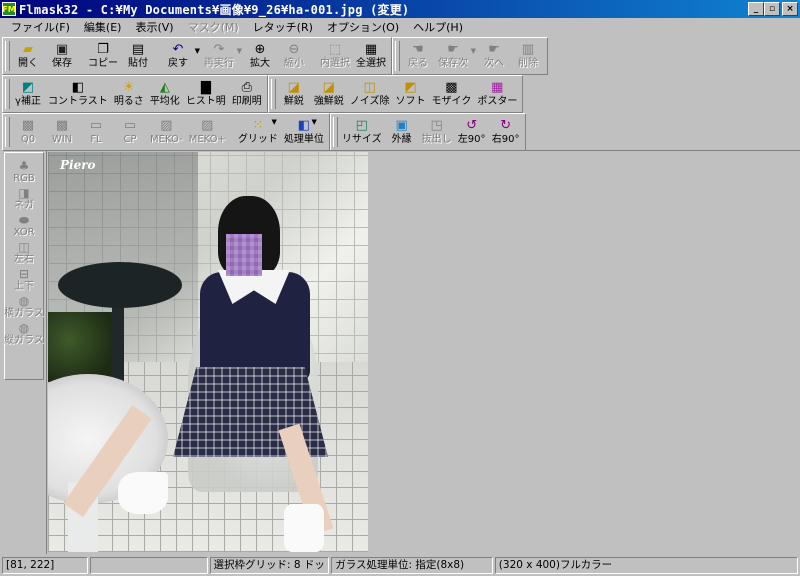  What do you see at coordinates (304, 528) in the screenshot?
I see `photo-sock-right` at bounding box center [304, 528].